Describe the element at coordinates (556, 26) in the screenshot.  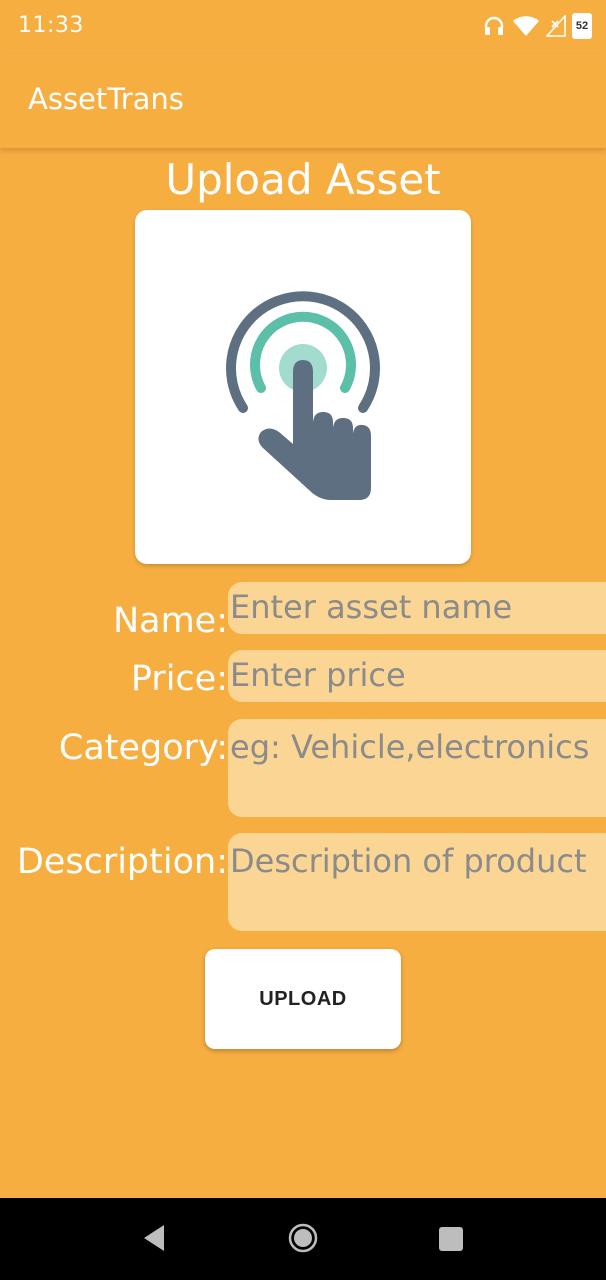
I see `signal-icon` at that location.